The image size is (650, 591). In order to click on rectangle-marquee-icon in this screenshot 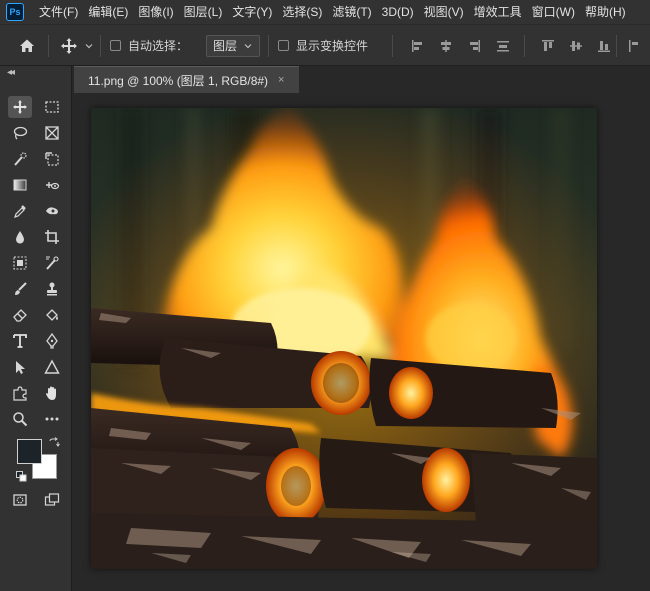, I will do `click(52, 107)`.